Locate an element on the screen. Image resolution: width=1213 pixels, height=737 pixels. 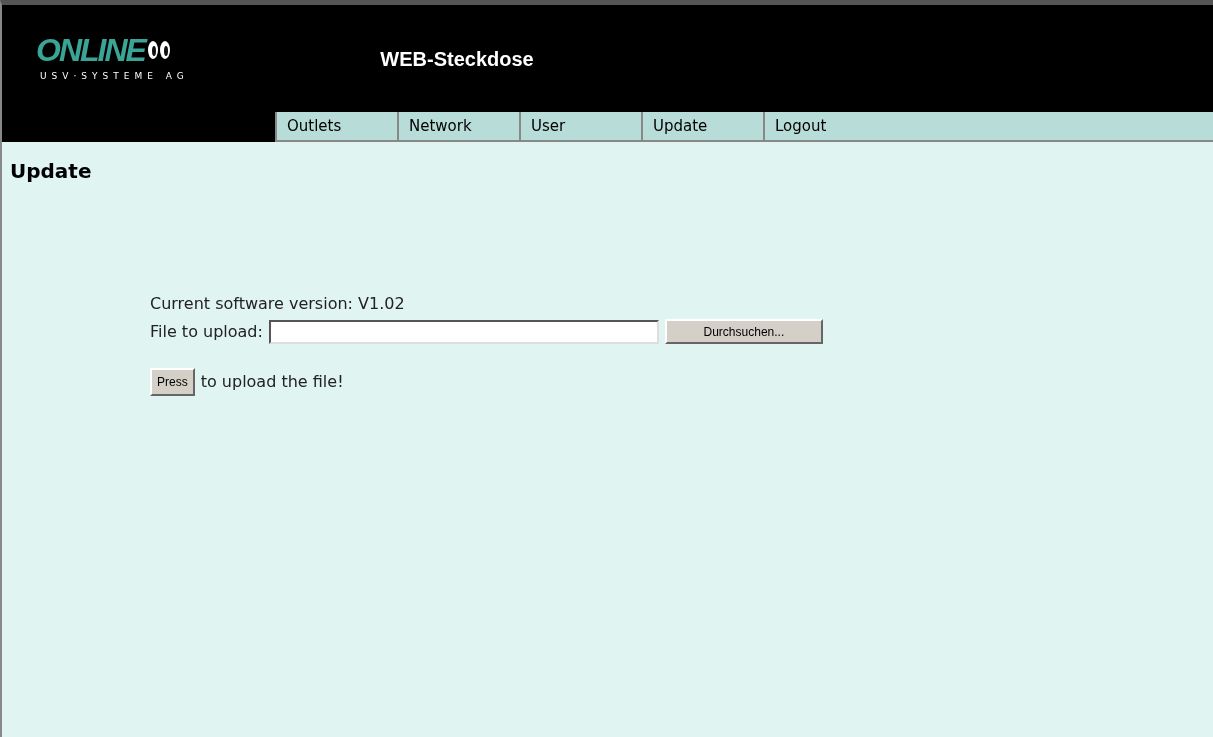
logo-tagline: USV·SYSTEME AG is located at coordinates (114, 76).